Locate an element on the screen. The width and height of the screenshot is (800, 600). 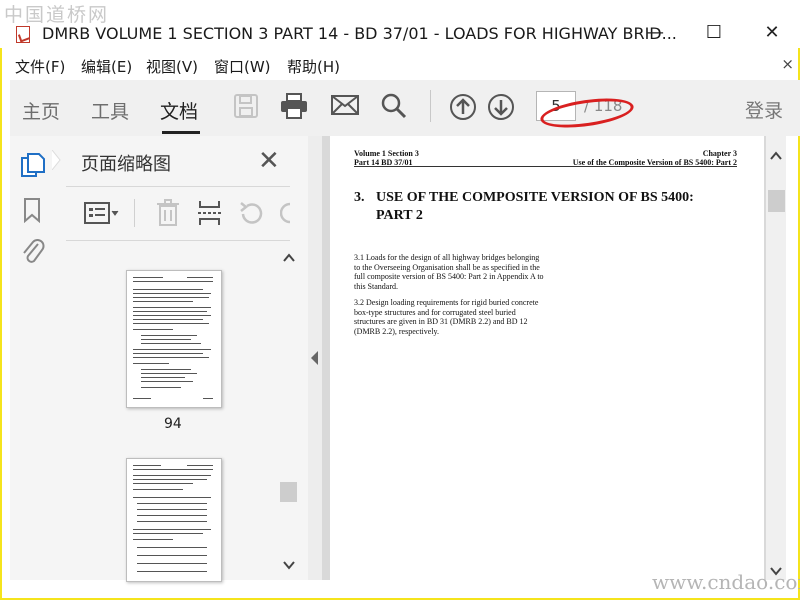
previous-page-icon is located at coordinates (463, 107).